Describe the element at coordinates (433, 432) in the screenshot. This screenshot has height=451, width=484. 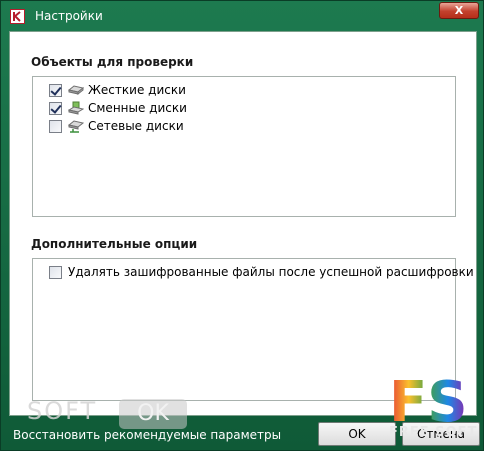
I see `freesoft-text: FREE SOFT` at that location.